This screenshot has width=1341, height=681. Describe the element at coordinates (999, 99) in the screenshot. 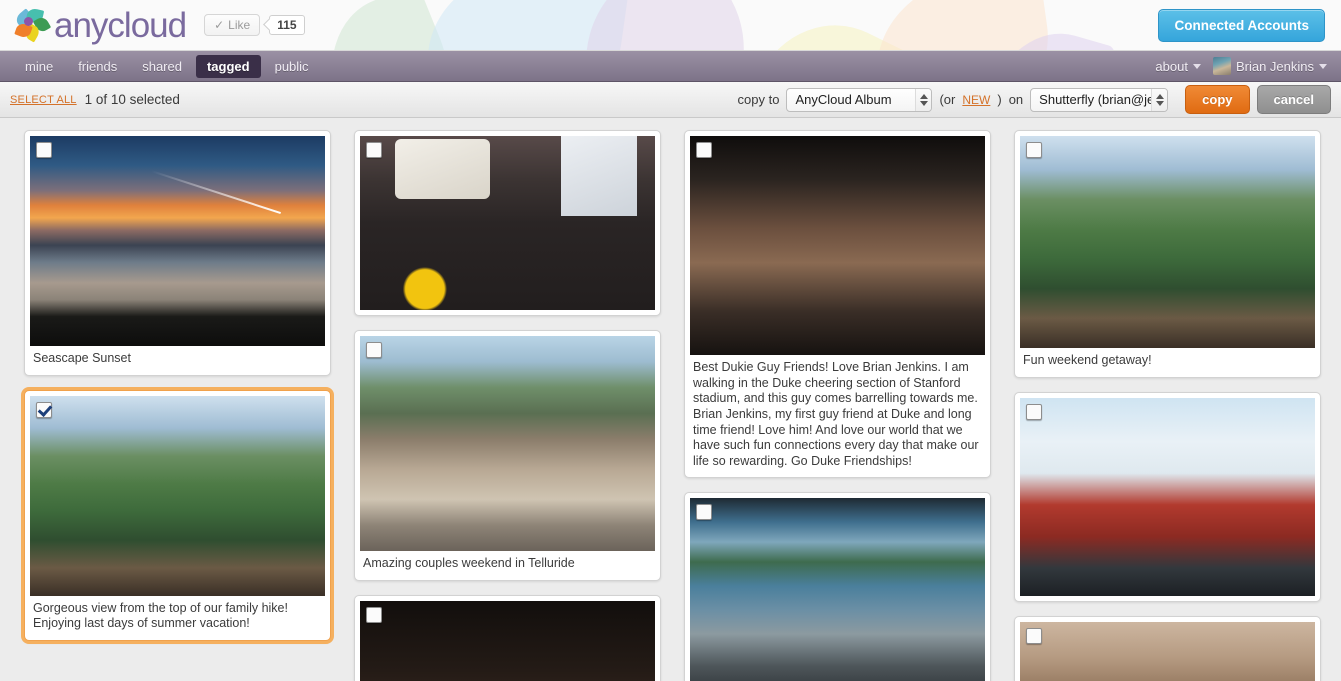

I see `or-close-paren: )` at that location.